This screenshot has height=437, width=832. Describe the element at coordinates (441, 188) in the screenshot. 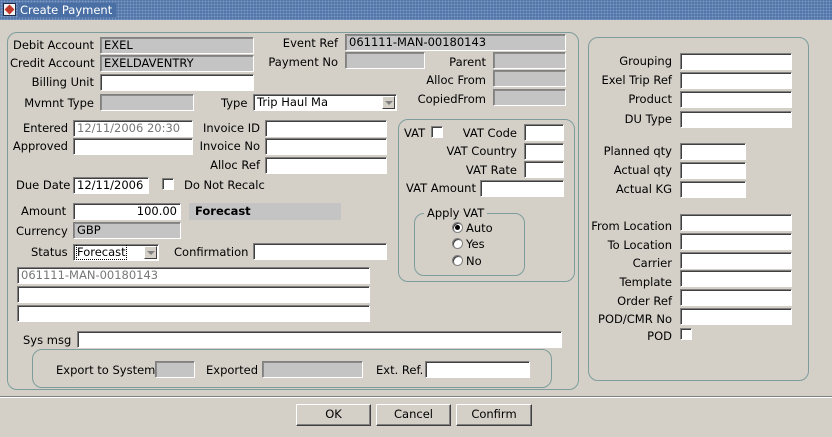

I see `vat-amount-label: VAT Amount` at that location.